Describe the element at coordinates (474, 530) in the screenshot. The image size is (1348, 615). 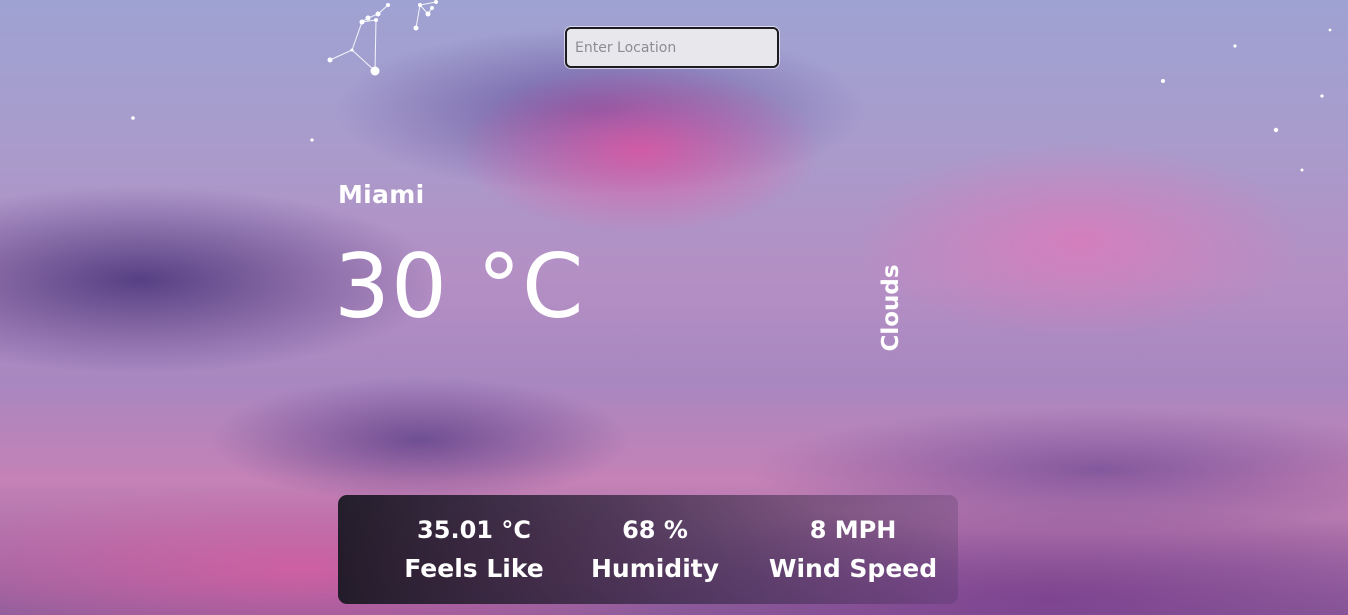
I see `feels-like-value: 35.01 °C` at that location.